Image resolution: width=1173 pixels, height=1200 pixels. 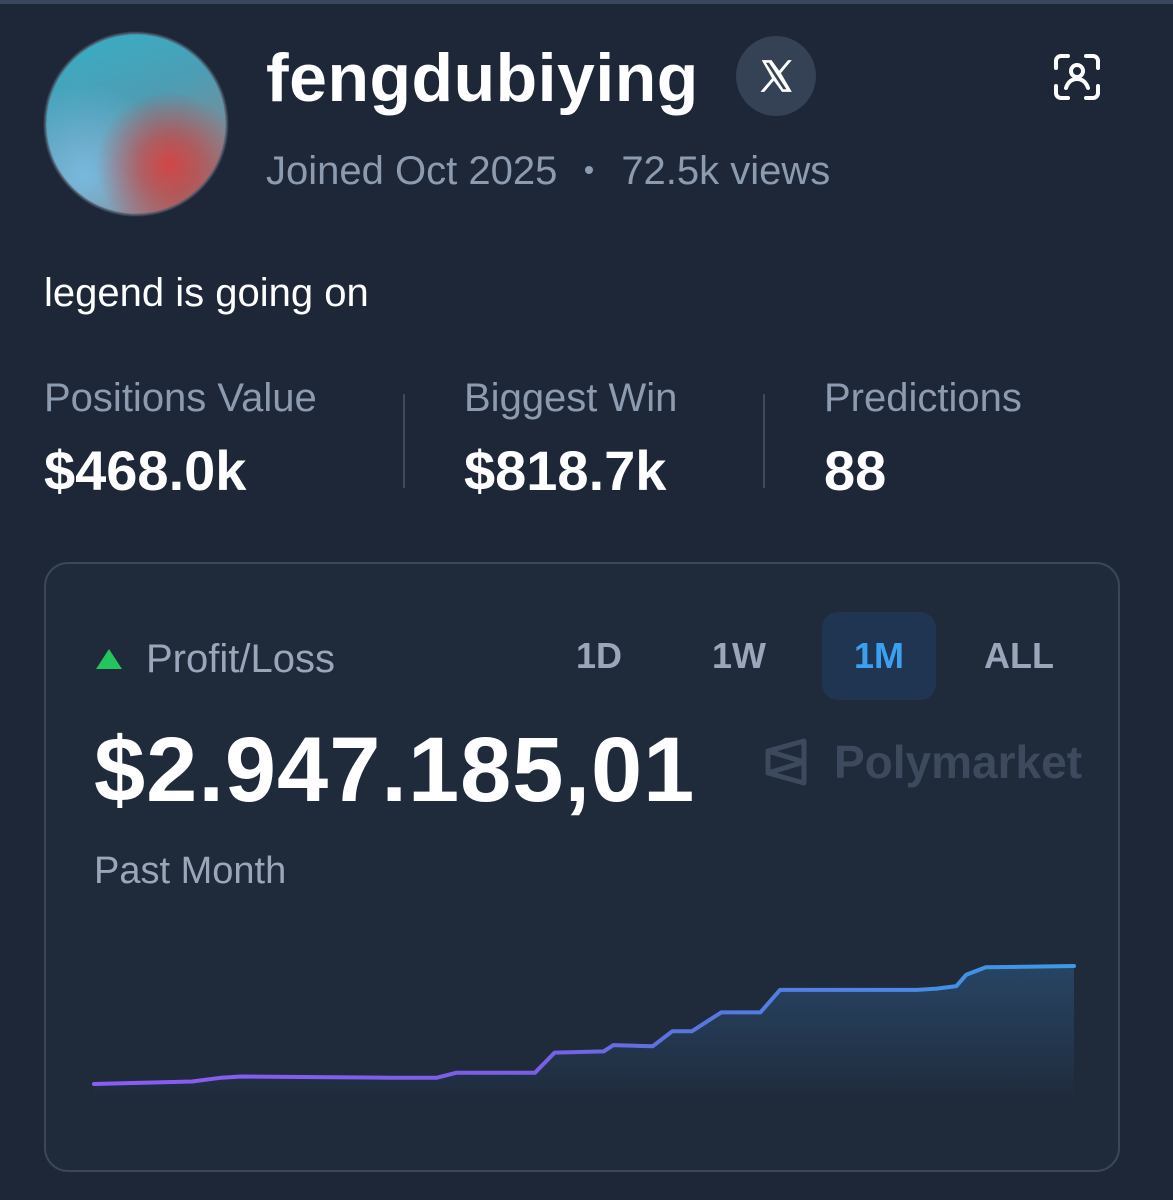 What do you see at coordinates (726, 171) in the screenshot?
I see `view-count: 72.5k views` at bounding box center [726, 171].